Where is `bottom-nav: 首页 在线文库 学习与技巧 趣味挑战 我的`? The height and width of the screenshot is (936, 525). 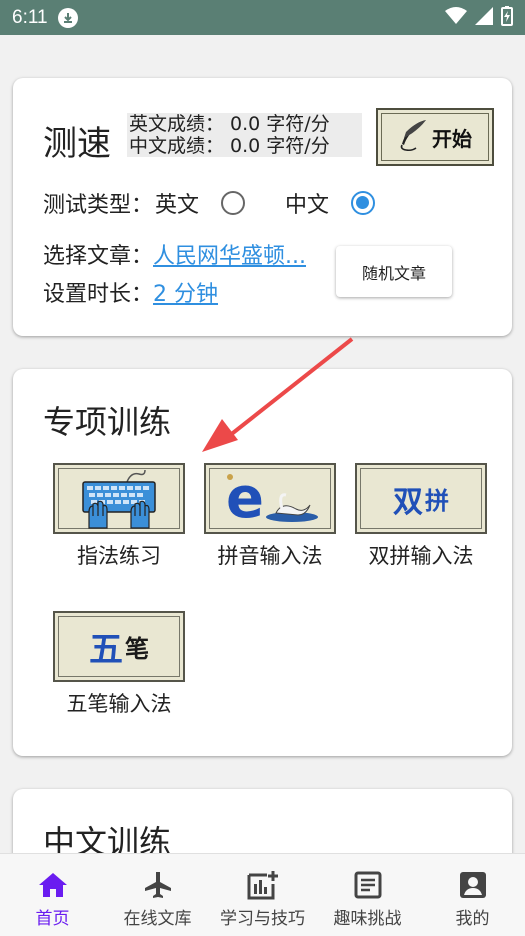
bottom-nav: 首页 在线文库 学习与技巧 趣味挑战 我的 is located at coordinates (262, 894).